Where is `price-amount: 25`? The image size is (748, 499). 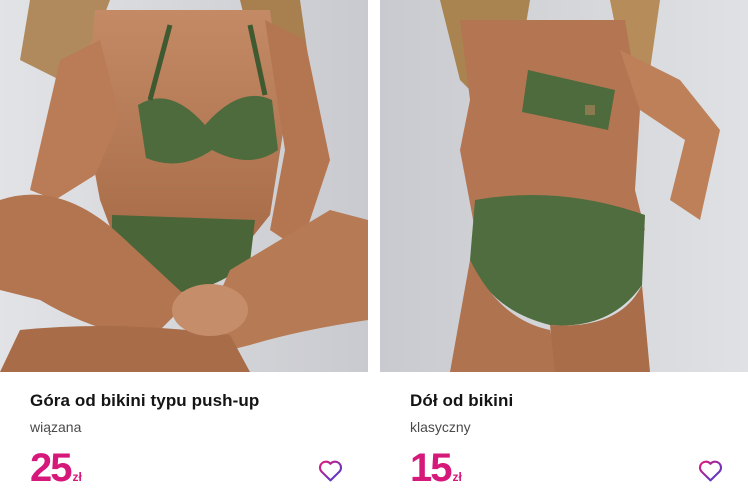 price-amount: 25 is located at coordinates (51, 468).